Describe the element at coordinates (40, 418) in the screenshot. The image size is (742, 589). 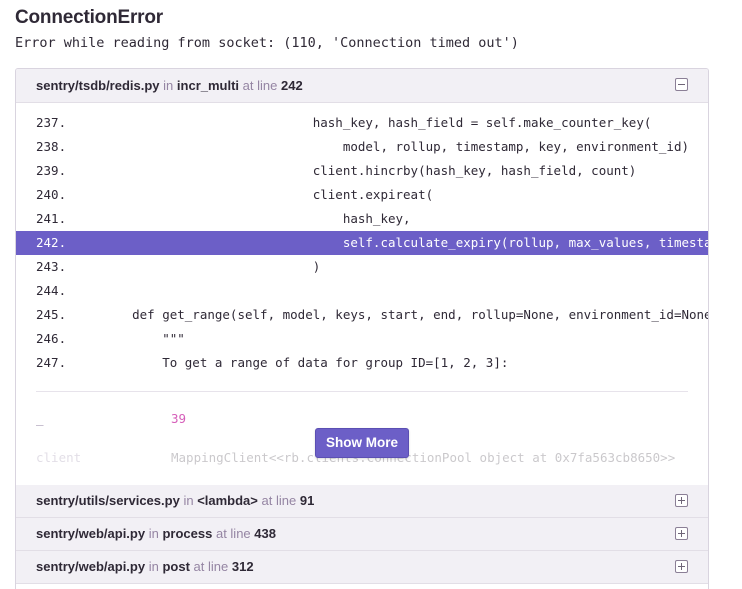
I see `variable-key: _` at that location.